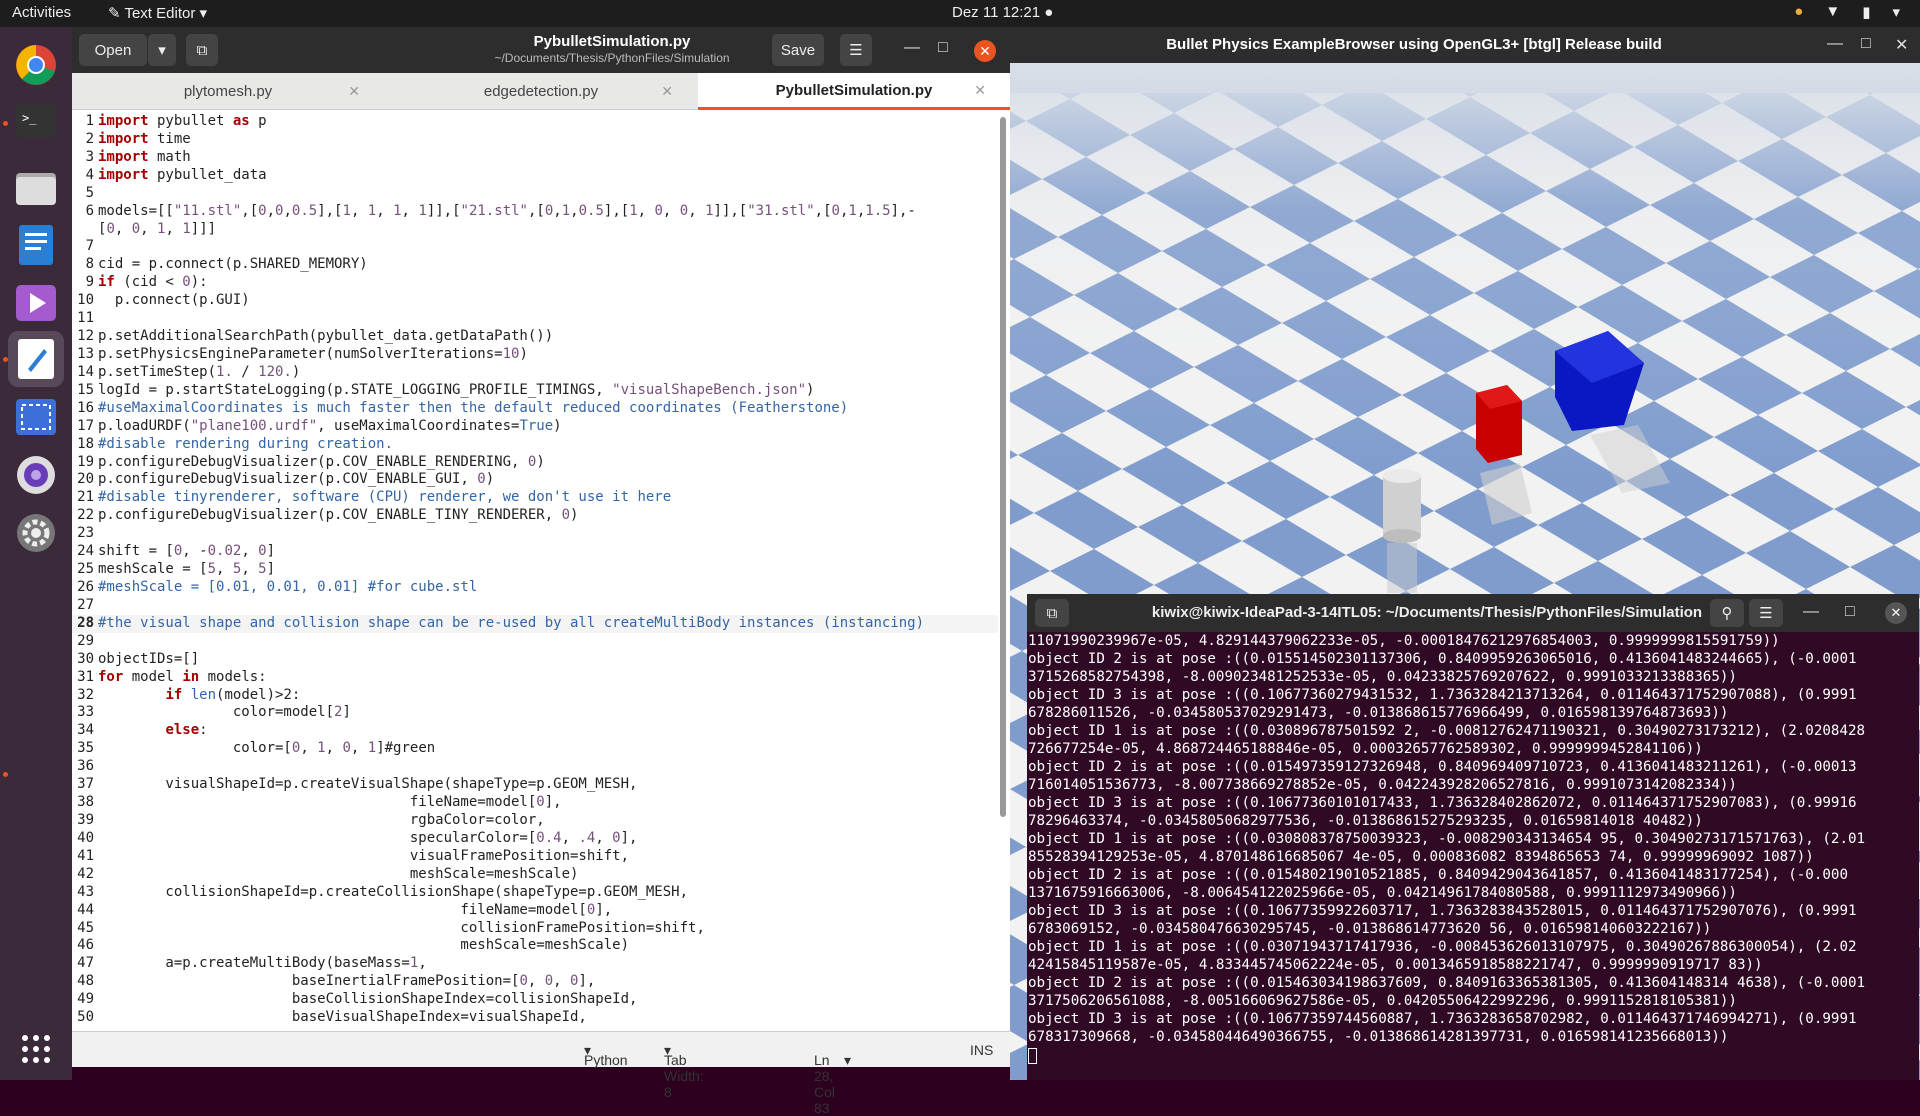 This screenshot has height=1116, width=1920. Describe the element at coordinates (535, 911) in the screenshot. I see `code-line: 44 fileName=model[0],` at that location.